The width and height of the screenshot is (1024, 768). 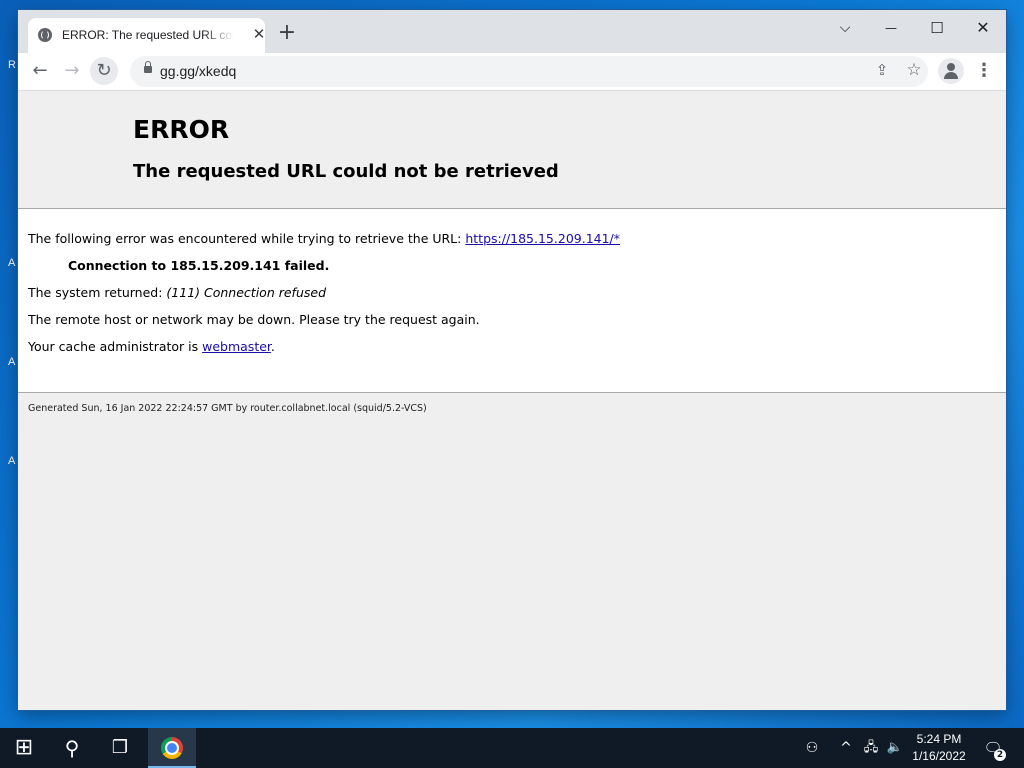 What do you see at coordinates (951, 71) in the screenshot?
I see `profile-avatar-icon` at bounding box center [951, 71].